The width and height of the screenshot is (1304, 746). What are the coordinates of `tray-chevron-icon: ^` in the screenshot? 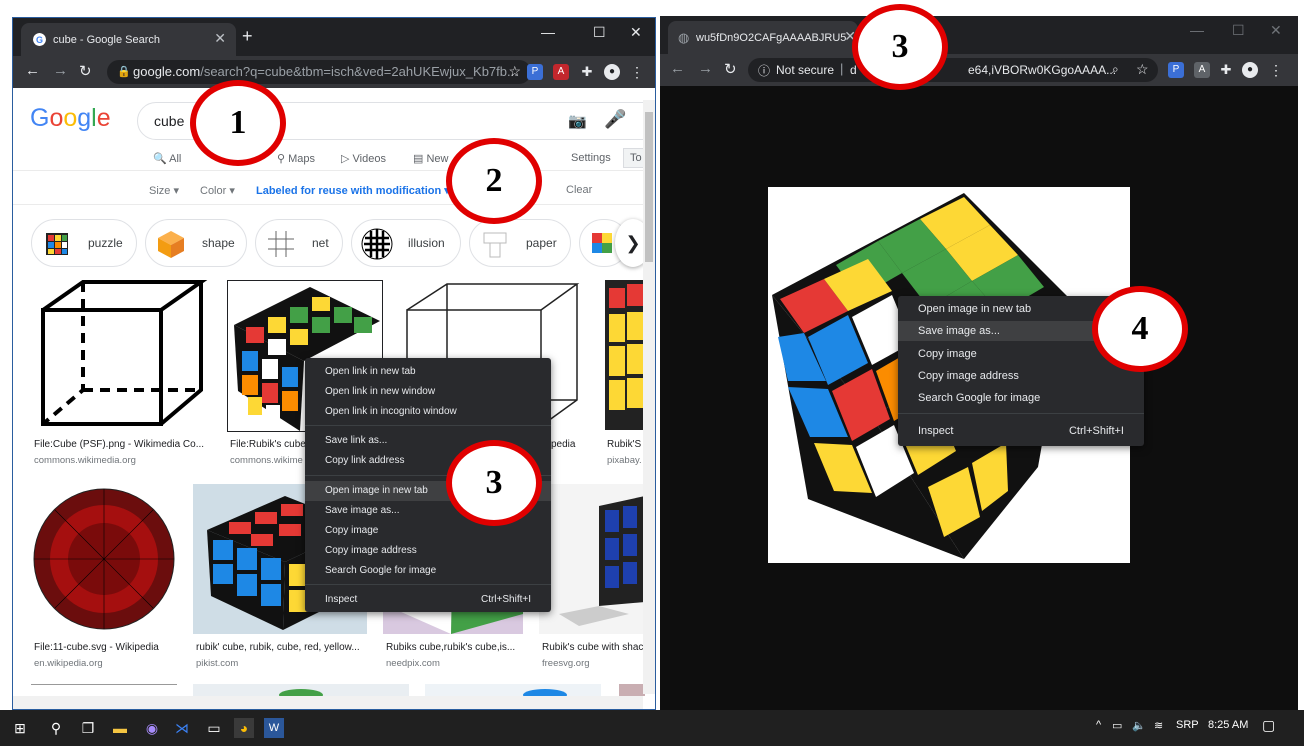 It's located at (1098, 725).